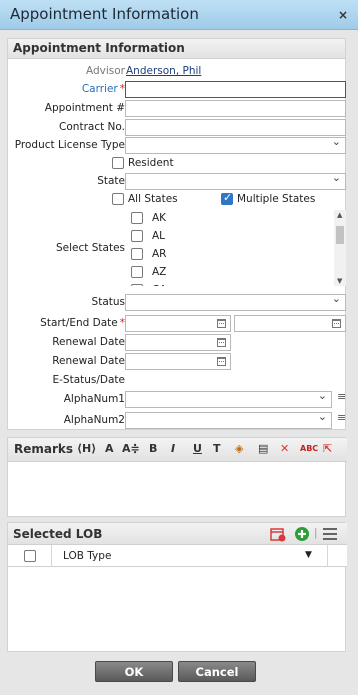  I want to click on status-label: Status, so click(108, 302).